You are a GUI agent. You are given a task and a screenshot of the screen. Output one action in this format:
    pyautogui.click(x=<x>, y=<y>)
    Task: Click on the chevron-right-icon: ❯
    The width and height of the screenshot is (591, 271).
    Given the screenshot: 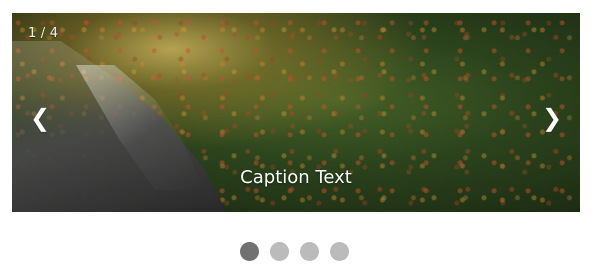 What is the action you would take?
    pyautogui.click(x=552, y=118)
    